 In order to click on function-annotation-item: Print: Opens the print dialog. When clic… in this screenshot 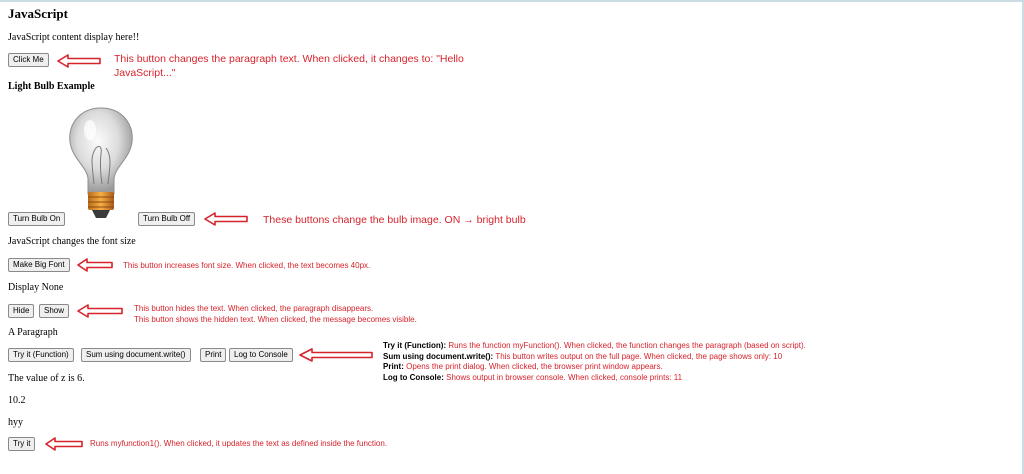, I will do `click(523, 366)`.